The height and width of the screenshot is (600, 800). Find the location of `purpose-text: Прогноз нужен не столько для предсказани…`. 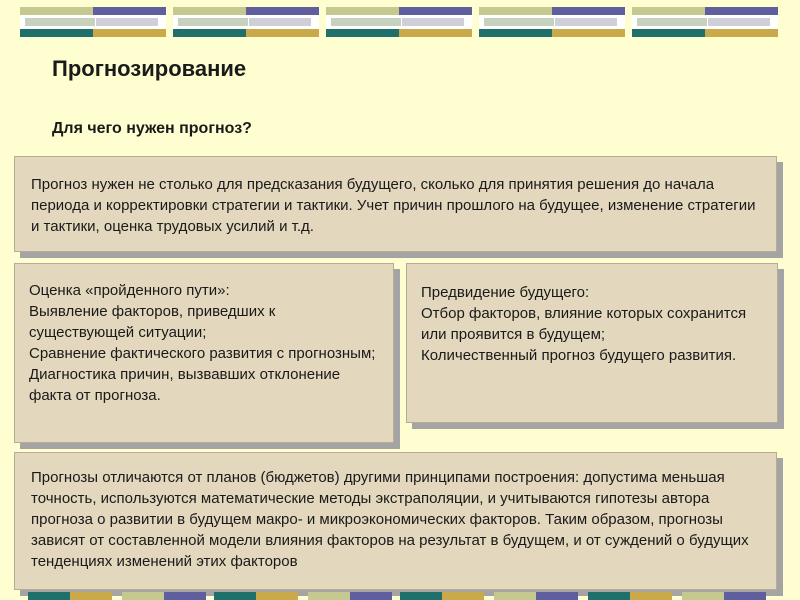

purpose-text: Прогноз нужен не столько для предсказани… is located at coordinates (393, 205).